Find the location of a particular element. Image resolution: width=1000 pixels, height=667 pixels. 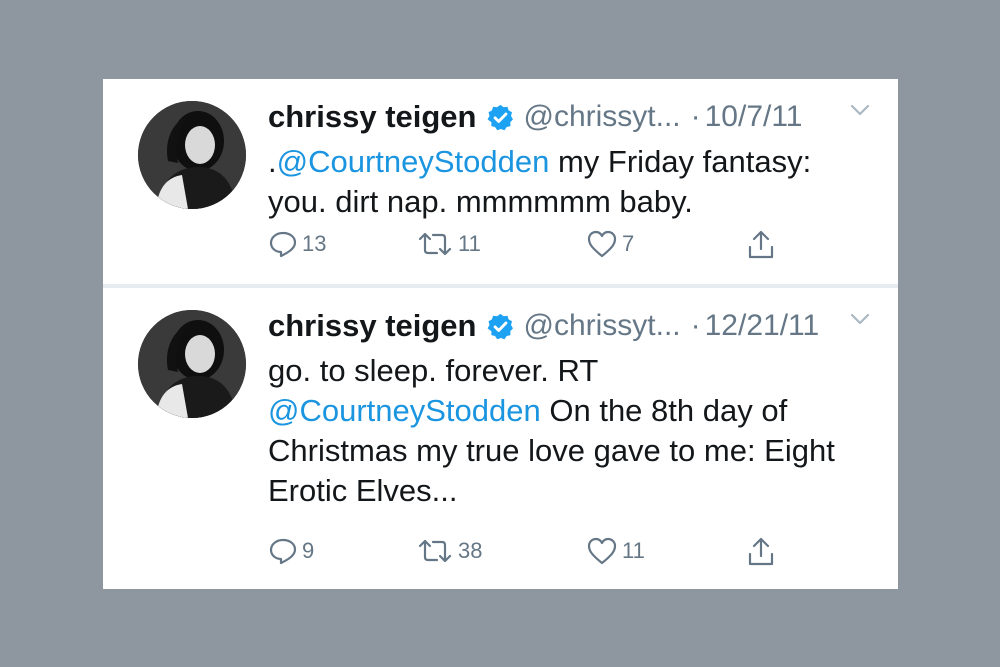

tweet-actions: 13 11 7 is located at coordinates (548, 249).